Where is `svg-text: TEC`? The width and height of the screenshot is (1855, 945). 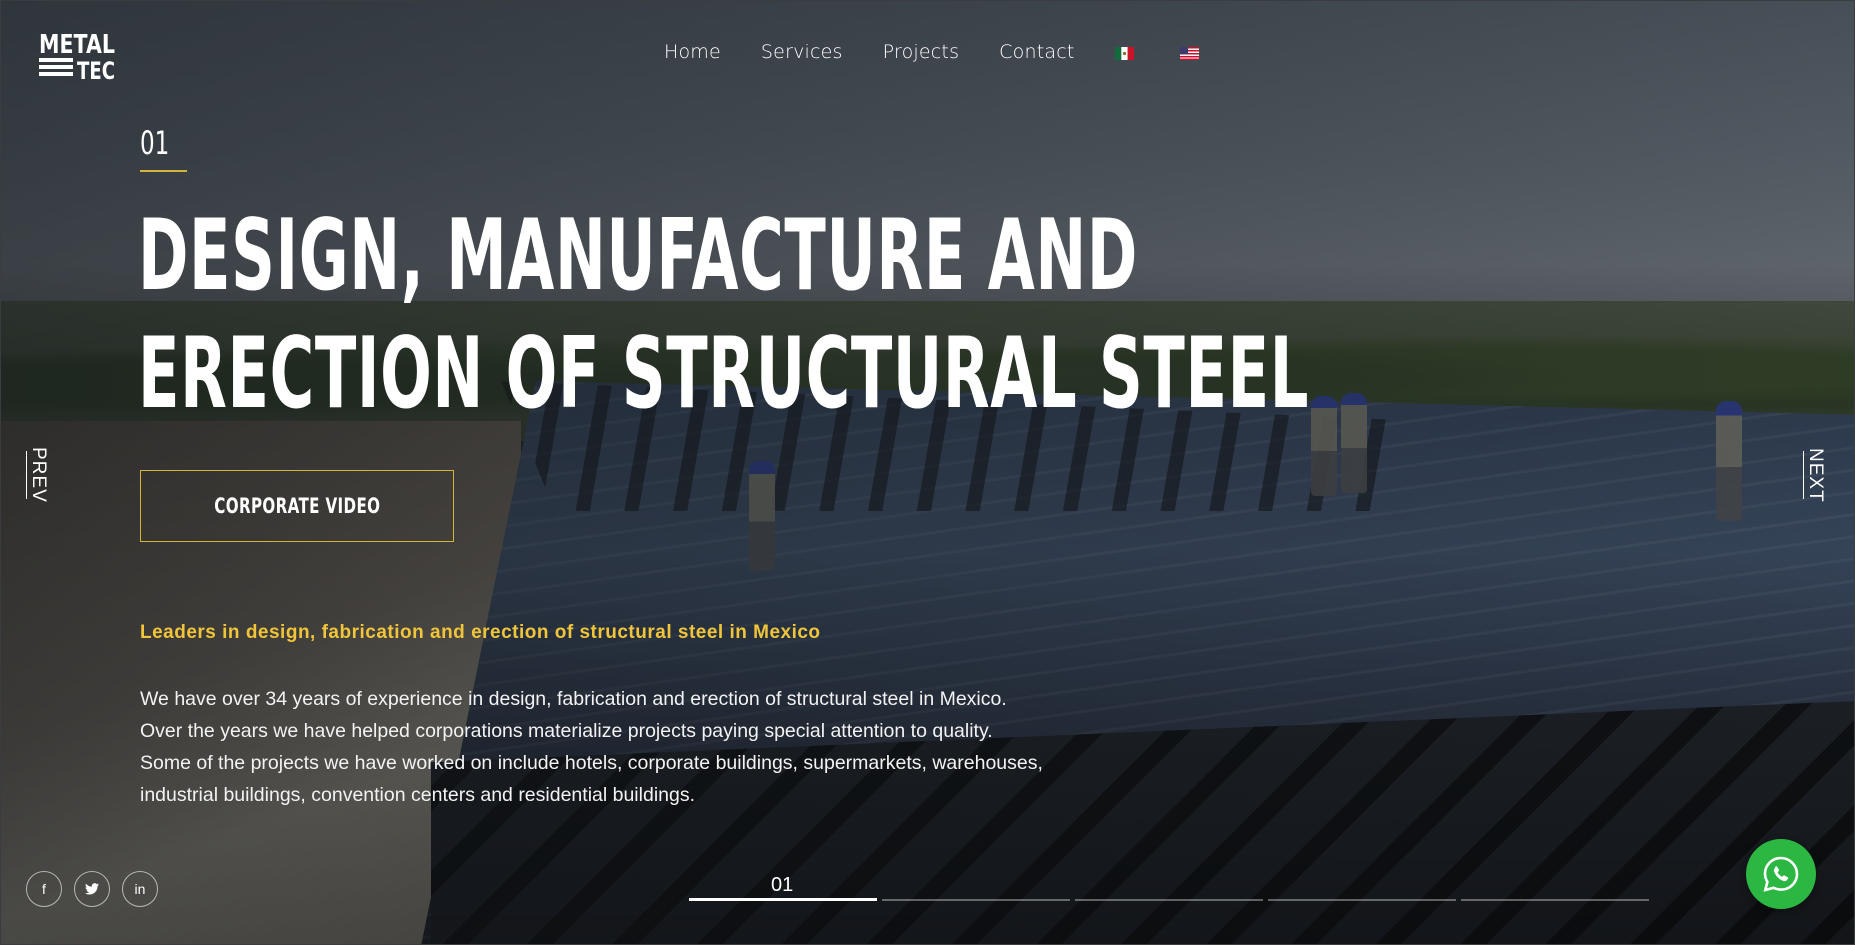
svg-text: TEC is located at coordinates (96, 69).